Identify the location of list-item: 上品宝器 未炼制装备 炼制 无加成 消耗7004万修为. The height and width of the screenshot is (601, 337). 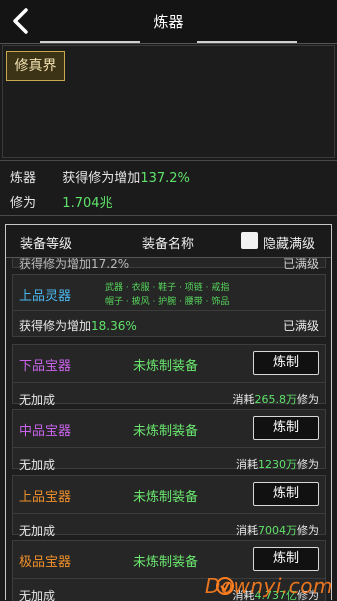
(169, 506).